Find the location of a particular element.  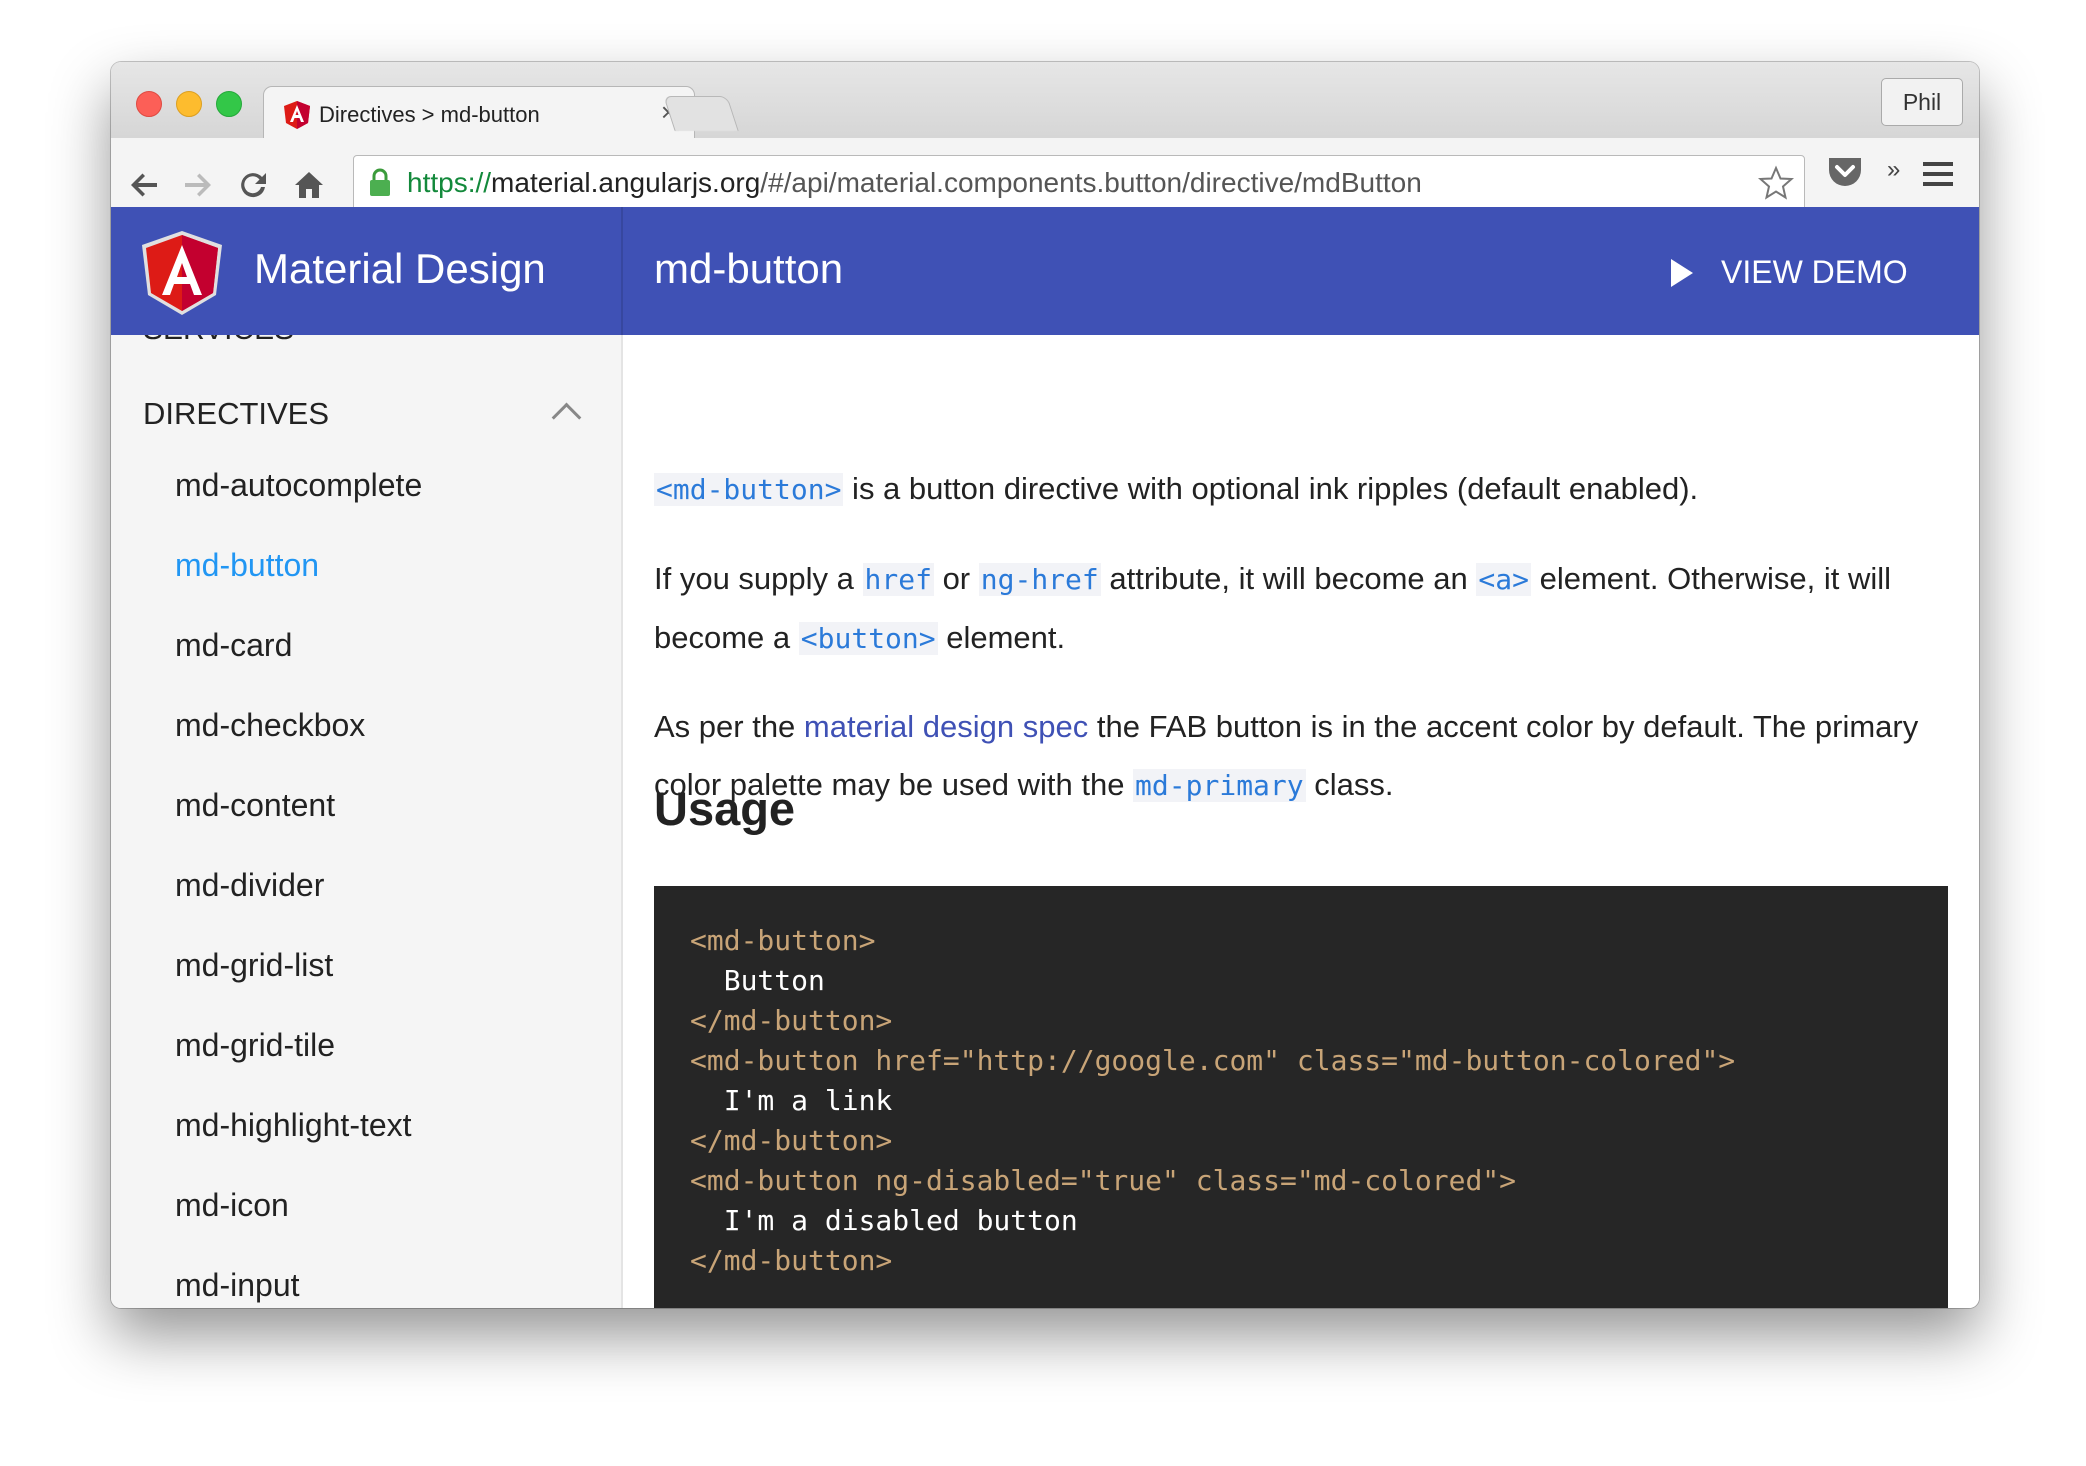

sidebar-item-md-content: md-content is located at coordinates (366, 805).